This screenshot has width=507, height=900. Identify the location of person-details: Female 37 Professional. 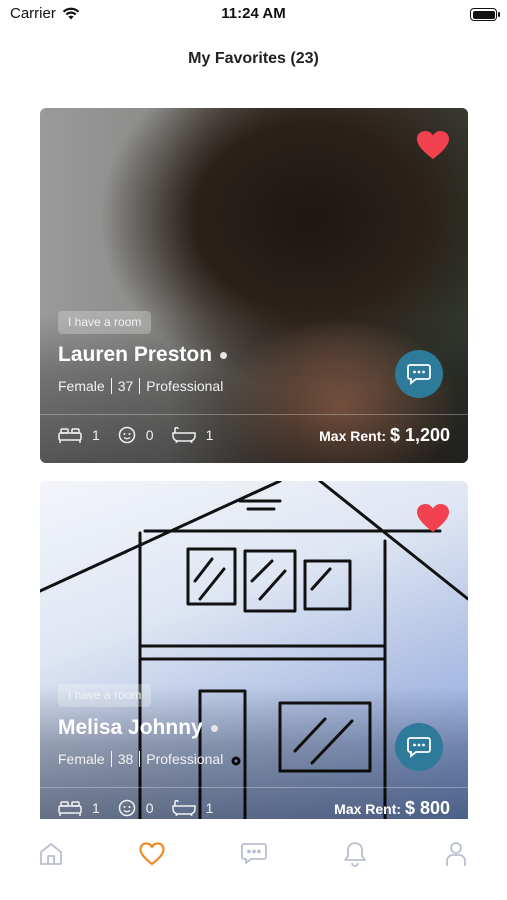
(140, 386).